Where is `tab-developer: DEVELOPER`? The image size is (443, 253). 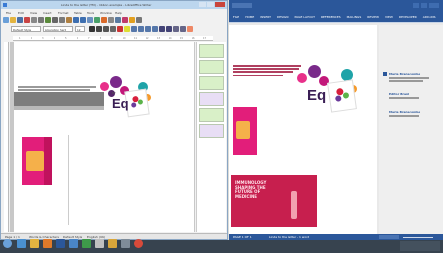 tab-developer: DEVELOPER is located at coordinates (408, 17).